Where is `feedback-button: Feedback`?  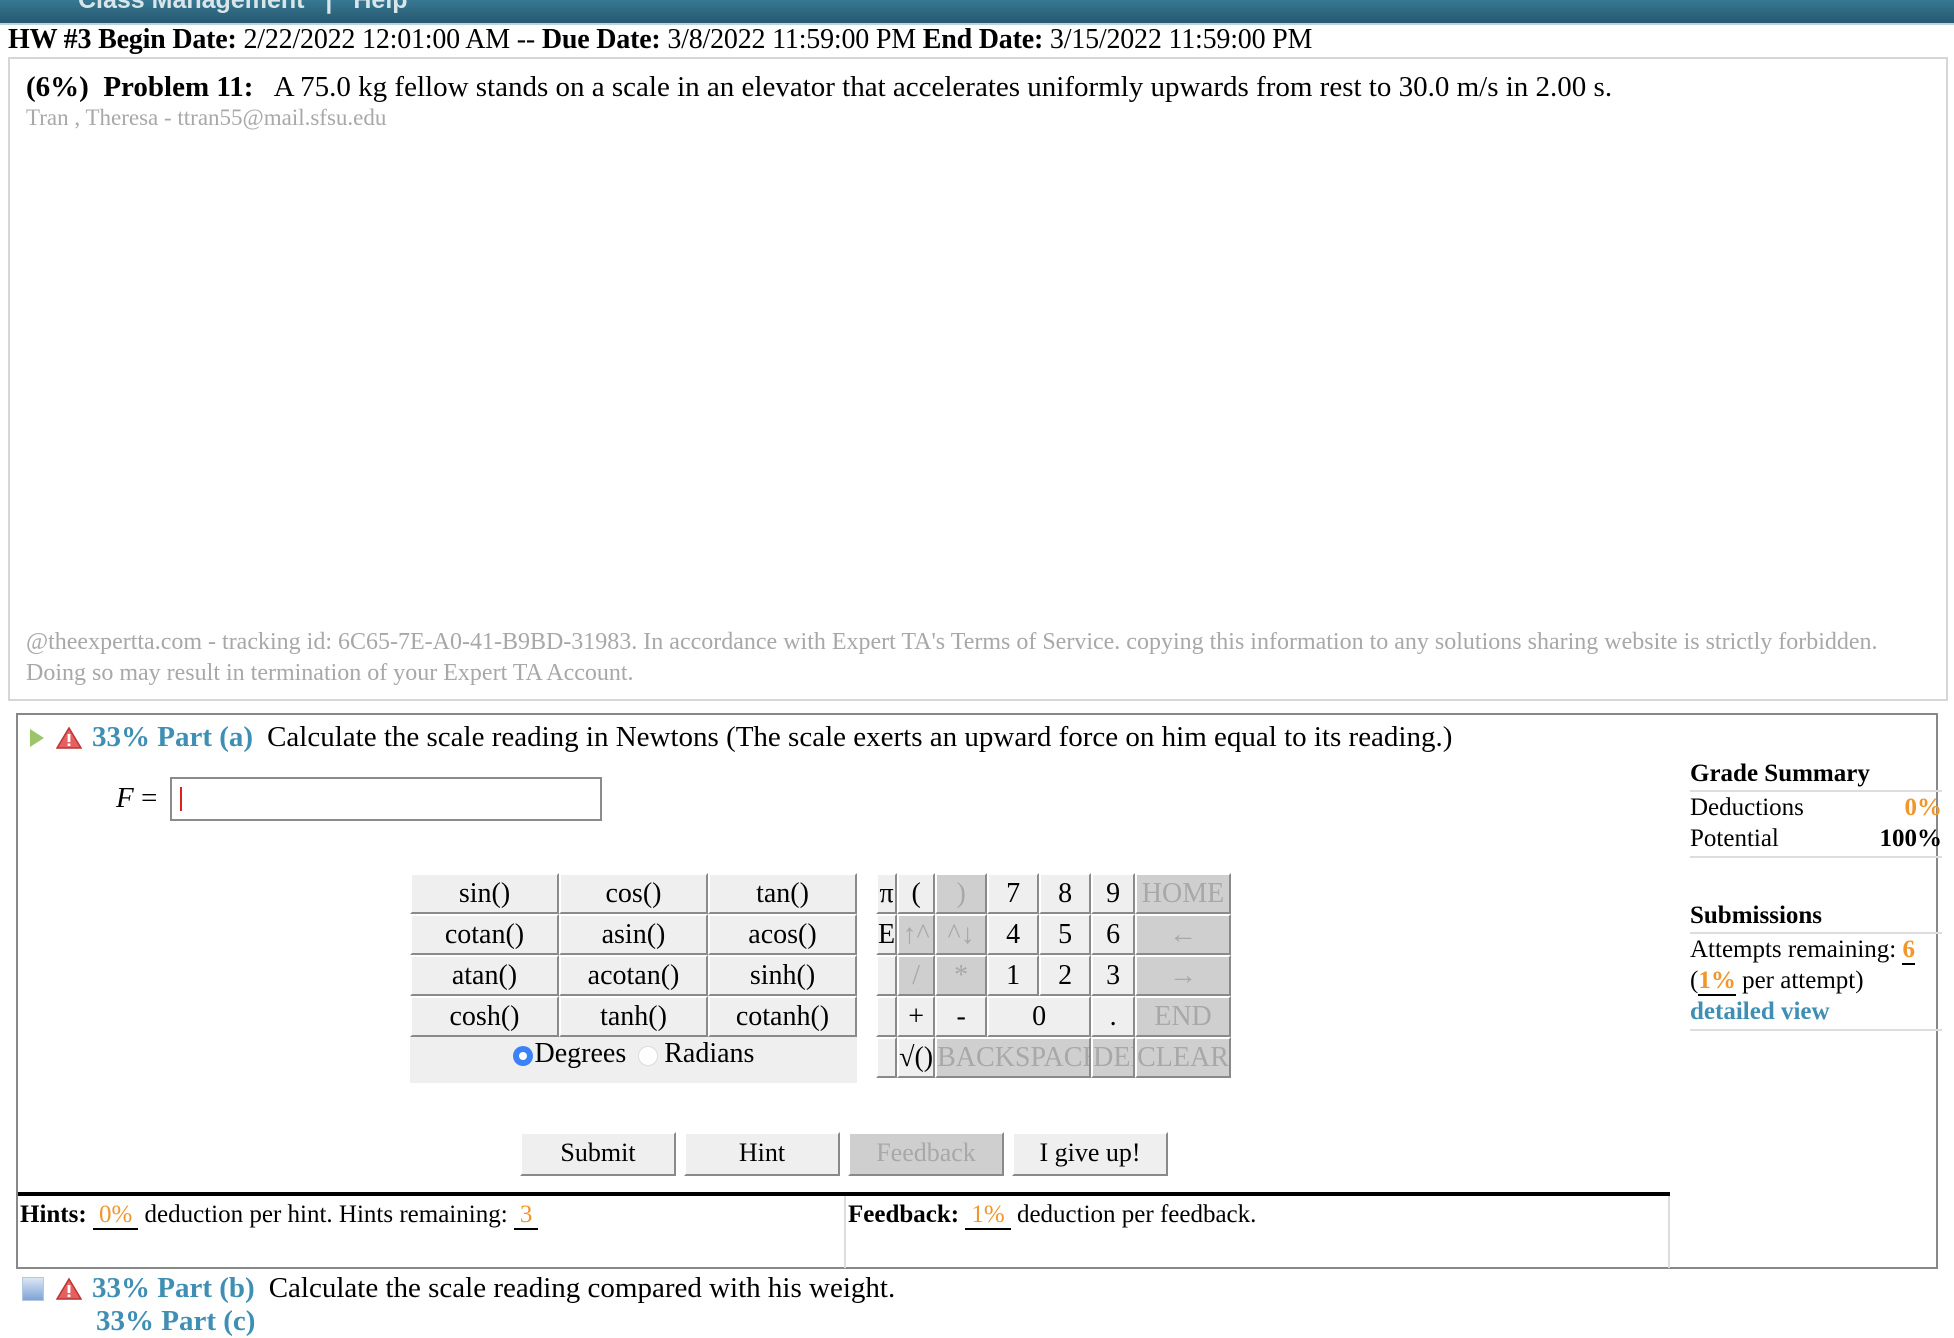
feedback-button: Feedback is located at coordinates (926, 1154).